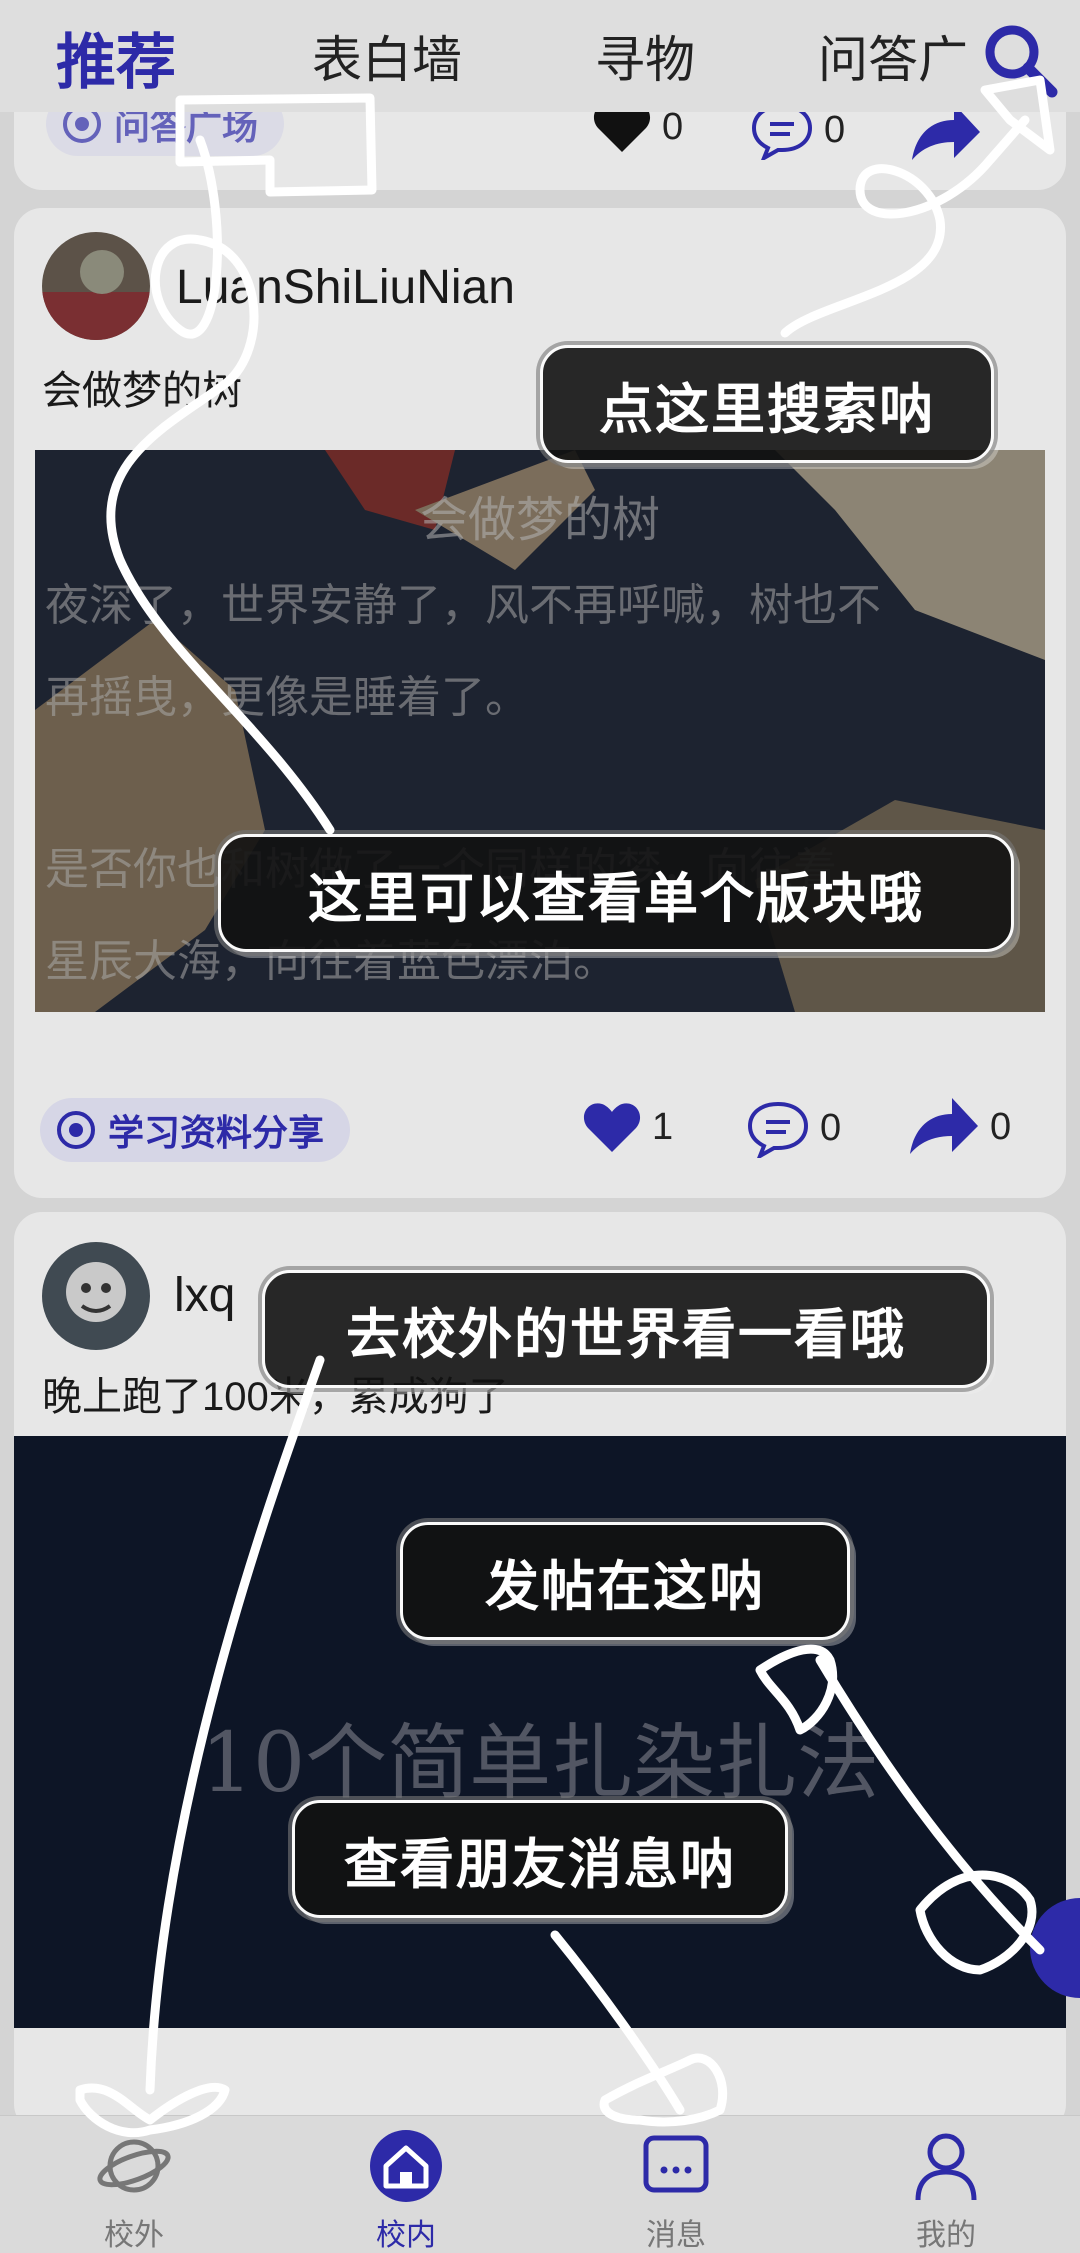 The height and width of the screenshot is (2253, 1080). I want to click on planet-icon, so click(134, 2166).